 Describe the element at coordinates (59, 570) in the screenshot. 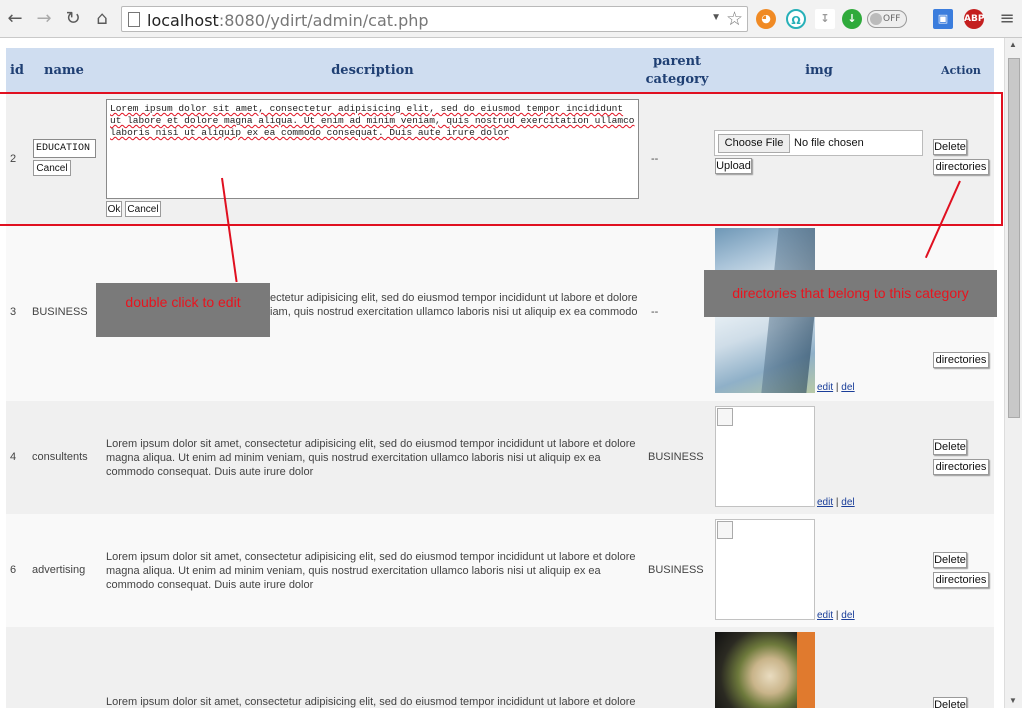

I see `row-name: advertising` at that location.